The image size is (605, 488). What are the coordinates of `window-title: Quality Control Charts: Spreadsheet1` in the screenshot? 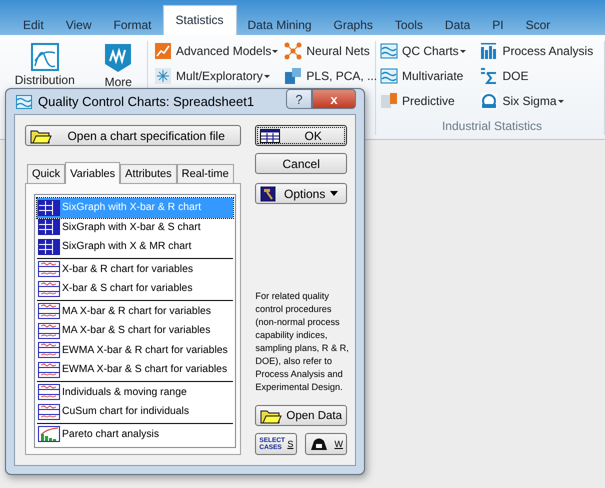 It's located at (147, 101).